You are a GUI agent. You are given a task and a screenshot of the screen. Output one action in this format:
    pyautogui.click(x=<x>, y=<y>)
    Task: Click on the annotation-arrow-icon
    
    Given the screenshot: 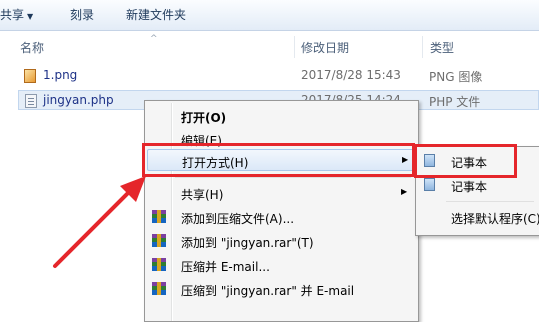 What is the action you would take?
    pyautogui.click(x=99, y=222)
    